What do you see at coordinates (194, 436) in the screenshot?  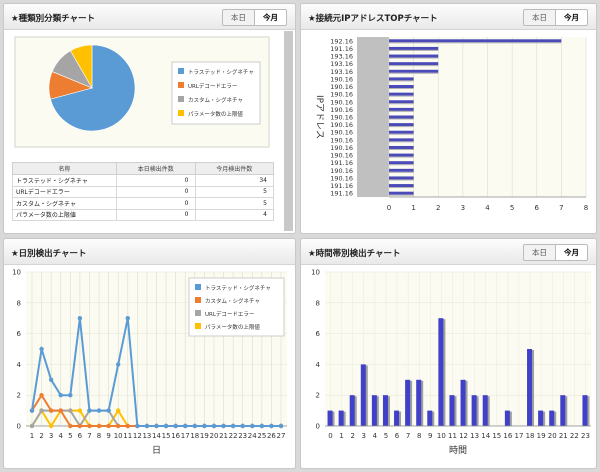 I see `x-tick-label: 18` at bounding box center [194, 436].